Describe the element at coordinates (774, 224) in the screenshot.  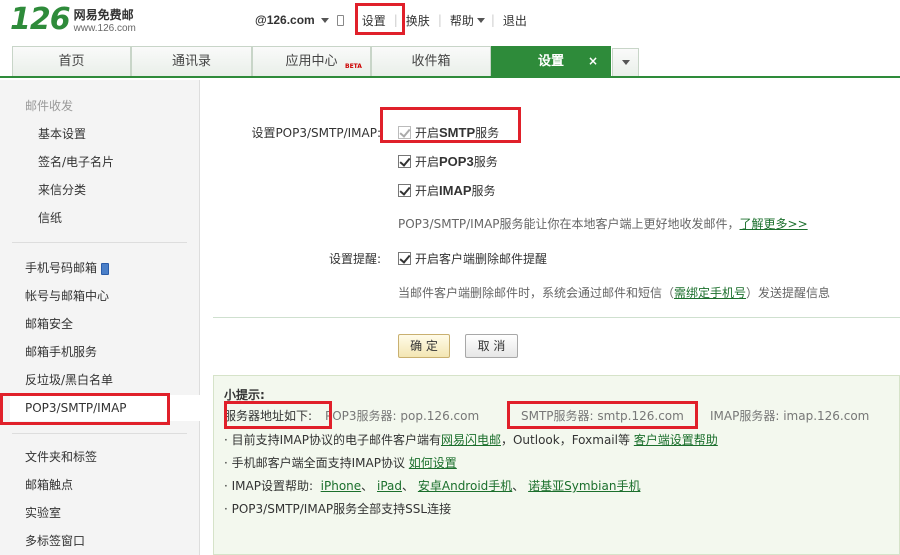
I see `learn-more-link: 了解更多>>` at that location.